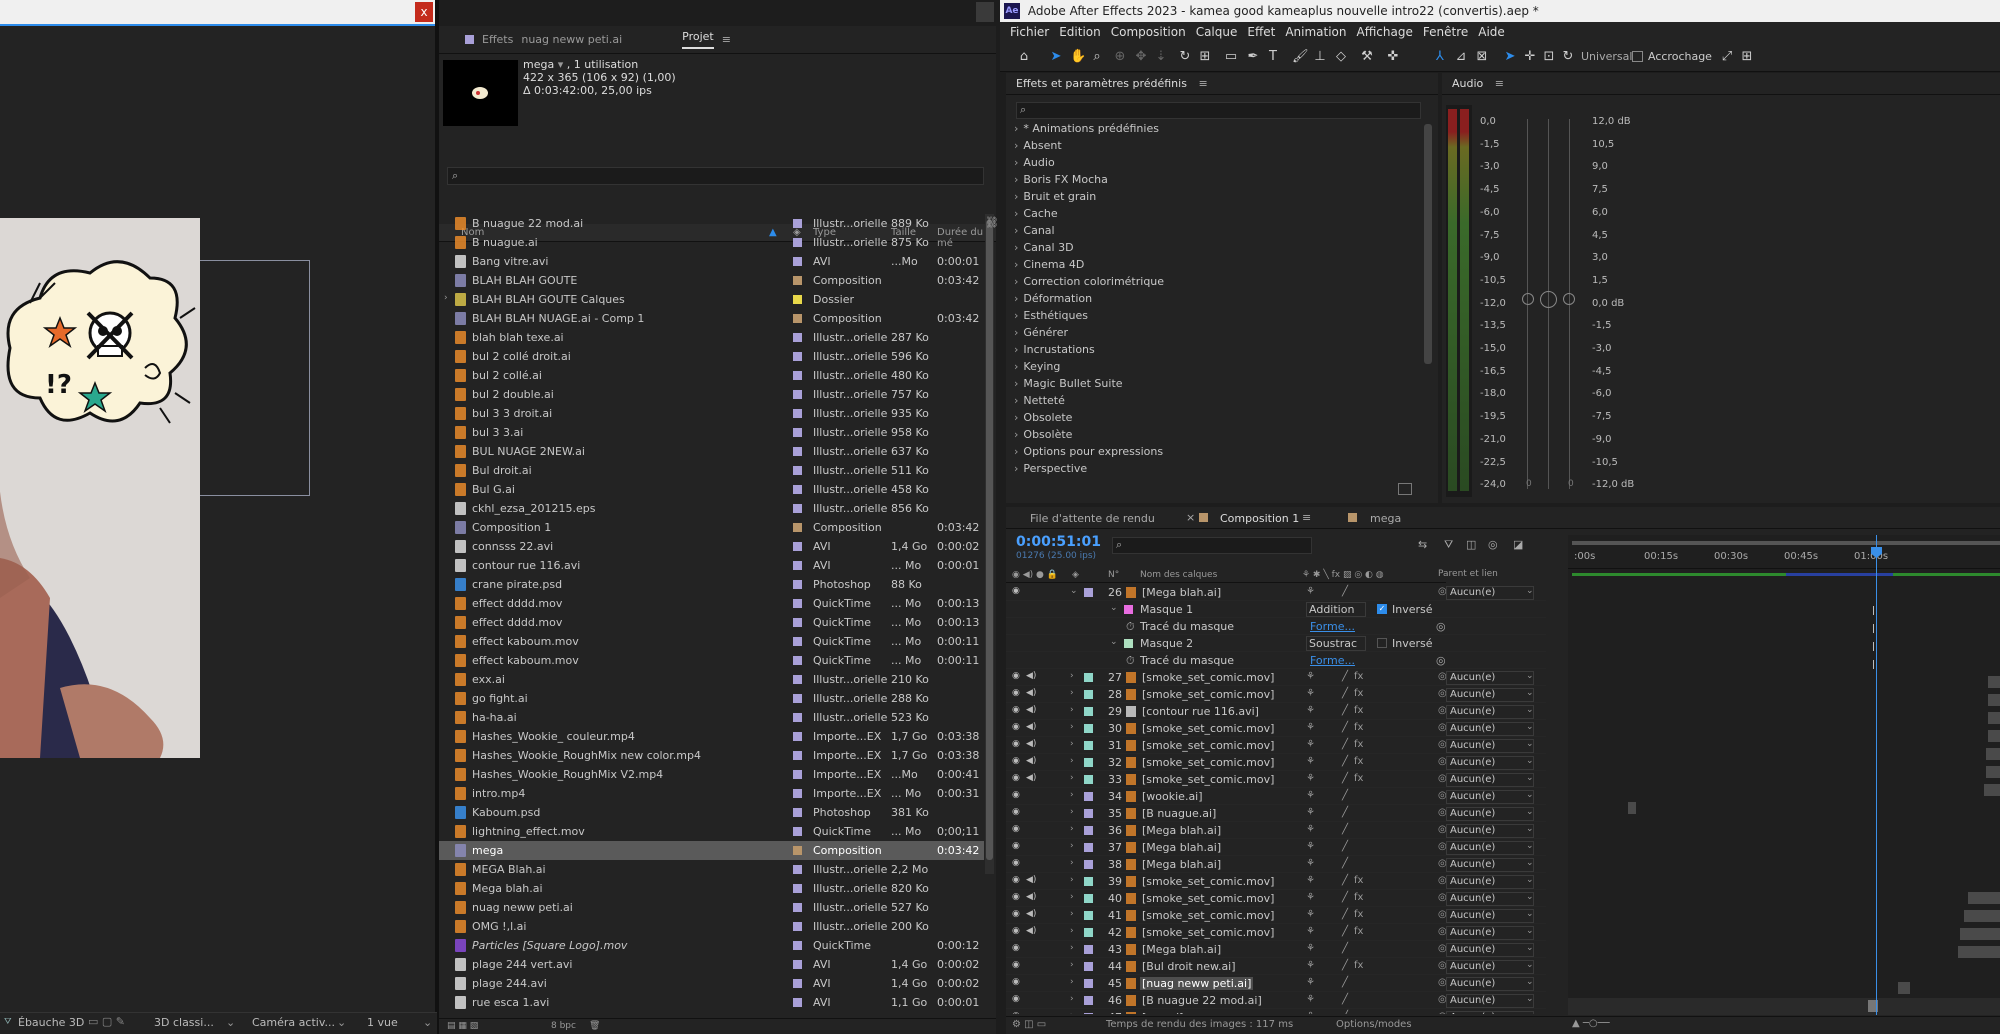 The height and width of the screenshot is (1034, 2000). I want to click on layer-row: ◉ ⌄ 26 [Mega blah.ai] ⚘ ╱ ◎ Aucun(e) ⌄, so click(1276, 592).